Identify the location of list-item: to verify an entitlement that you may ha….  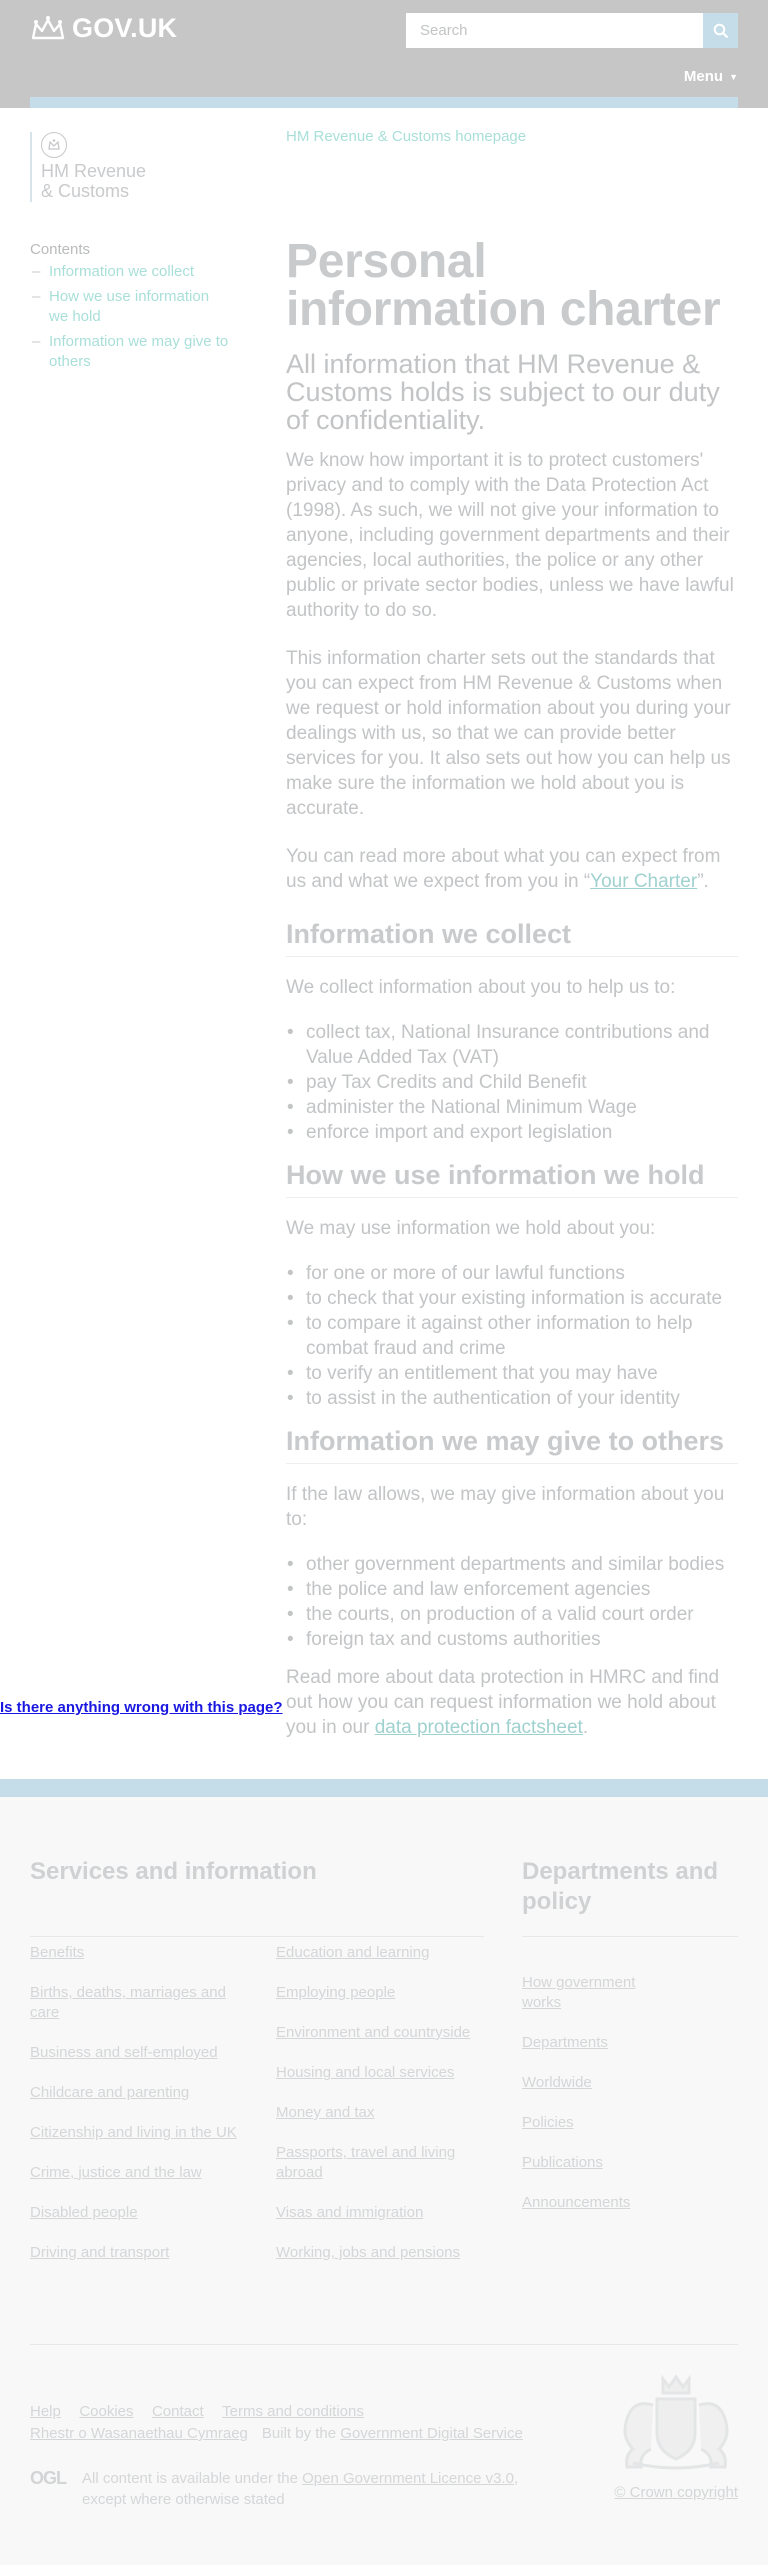
(512, 1373).